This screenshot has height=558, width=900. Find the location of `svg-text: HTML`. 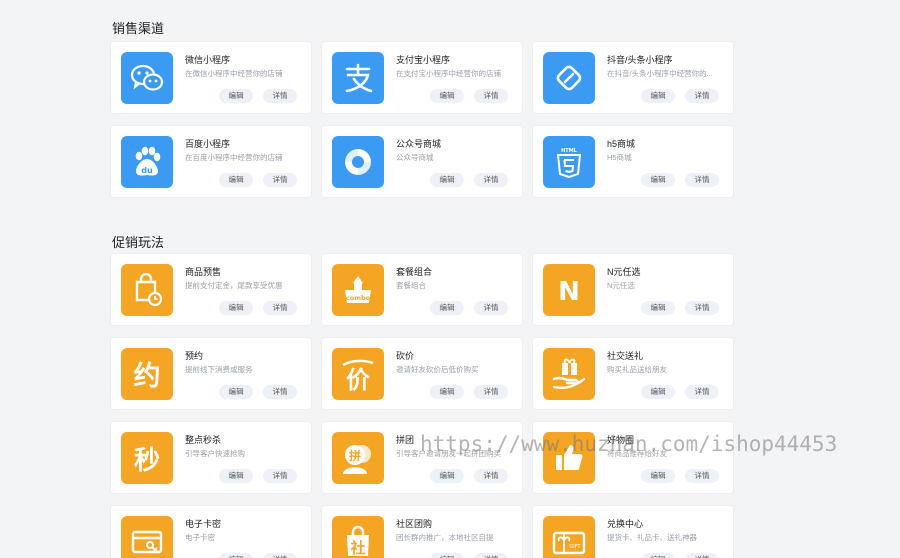

svg-text: HTML is located at coordinates (569, 151).